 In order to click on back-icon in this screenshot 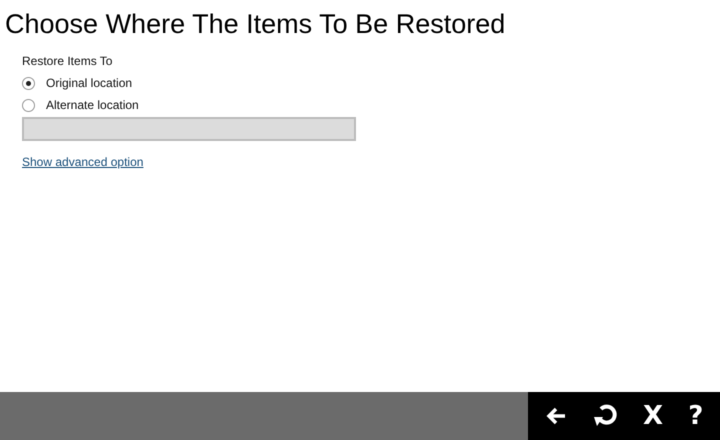, I will do `click(555, 416)`.